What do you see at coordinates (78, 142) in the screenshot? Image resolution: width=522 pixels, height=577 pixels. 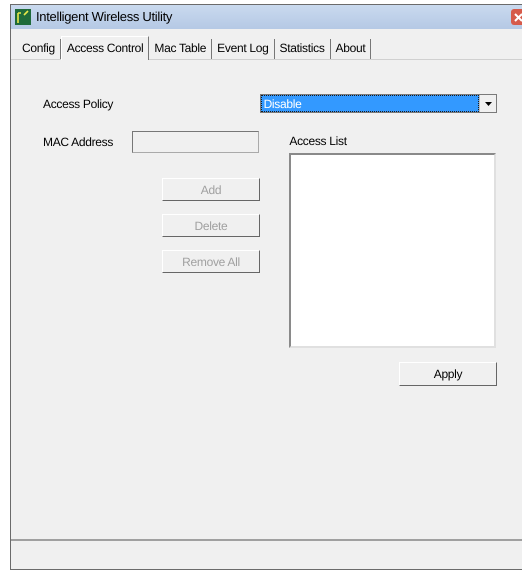 I see `mac-address-label: MAC Address` at bounding box center [78, 142].